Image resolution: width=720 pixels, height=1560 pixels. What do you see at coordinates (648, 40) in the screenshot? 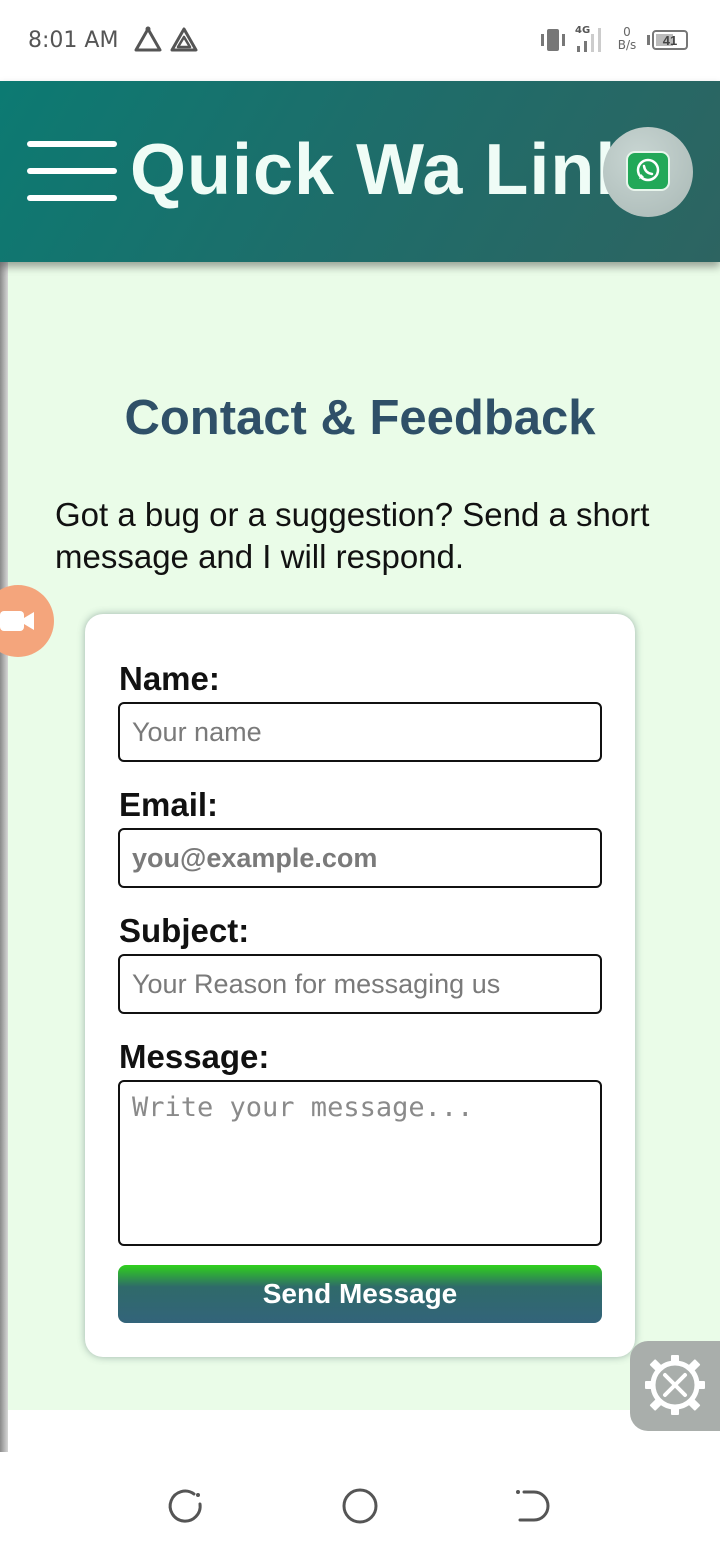
I see `battery-nub` at bounding box center [648, 40].